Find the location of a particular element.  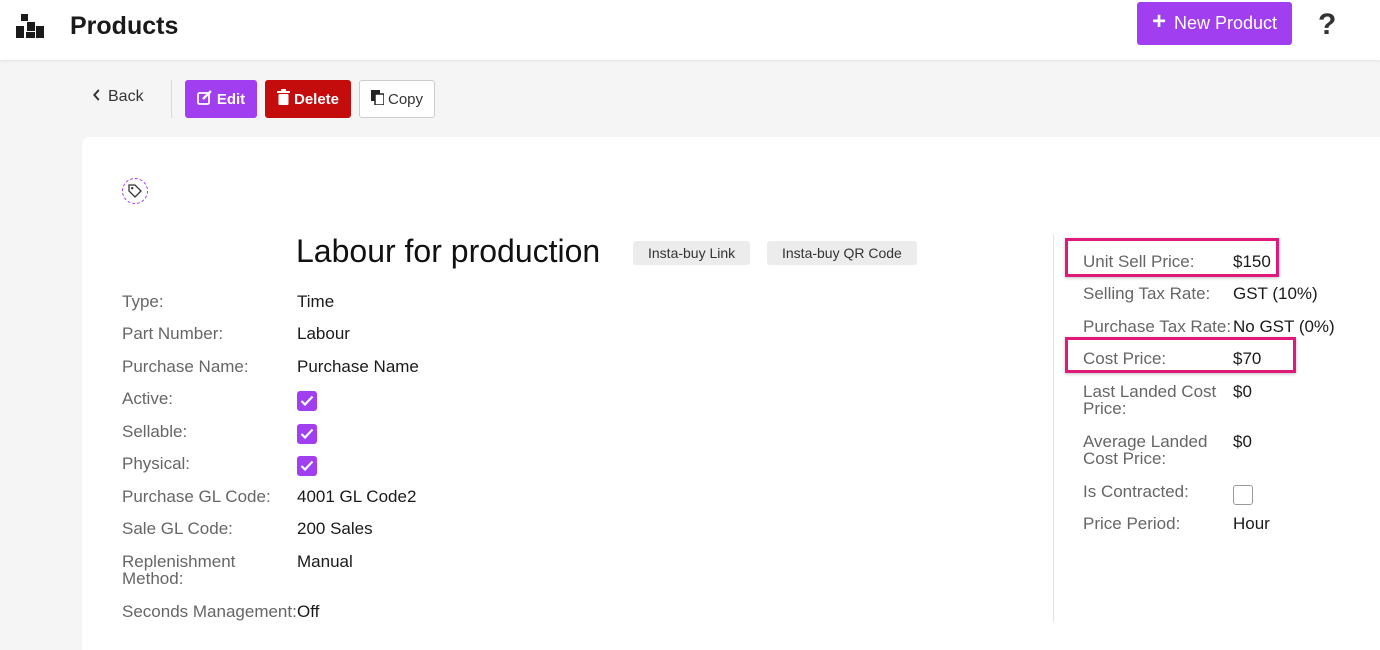

physical-label: Physical: is located at coordinates (156, 463).